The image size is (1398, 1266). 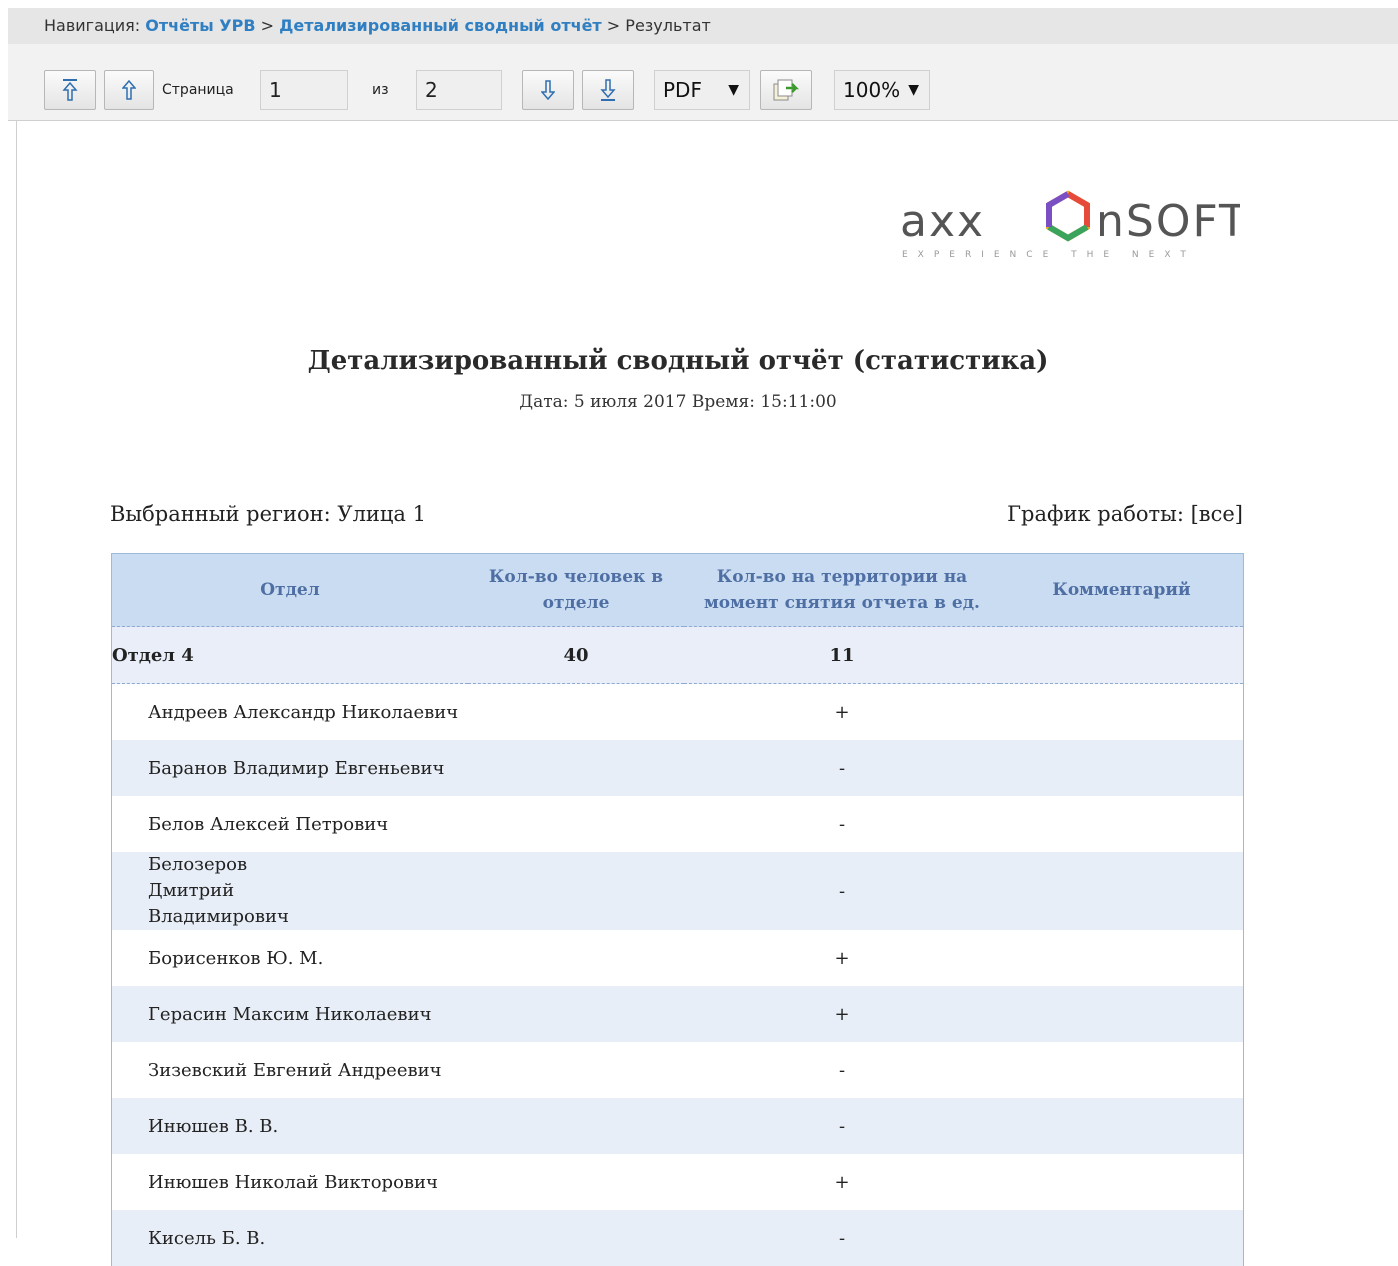 I want to click on table-row: Андреев Александр Николаевич +, so click(x=678, y=712).